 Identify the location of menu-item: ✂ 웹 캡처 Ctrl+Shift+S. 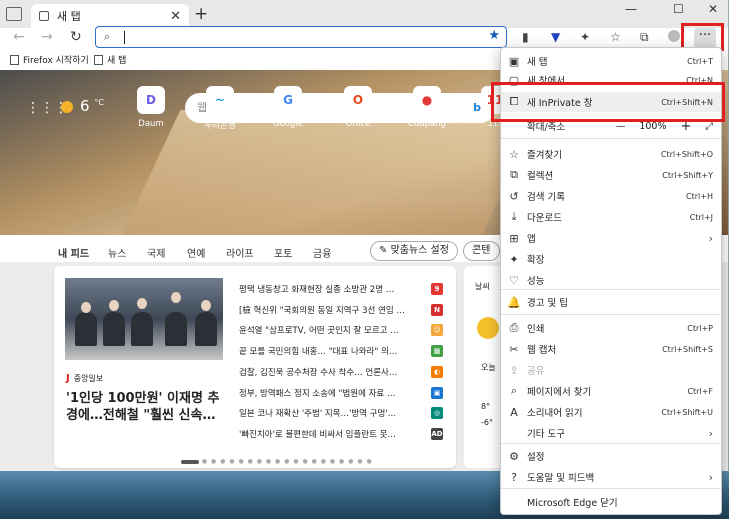
(611, 349).